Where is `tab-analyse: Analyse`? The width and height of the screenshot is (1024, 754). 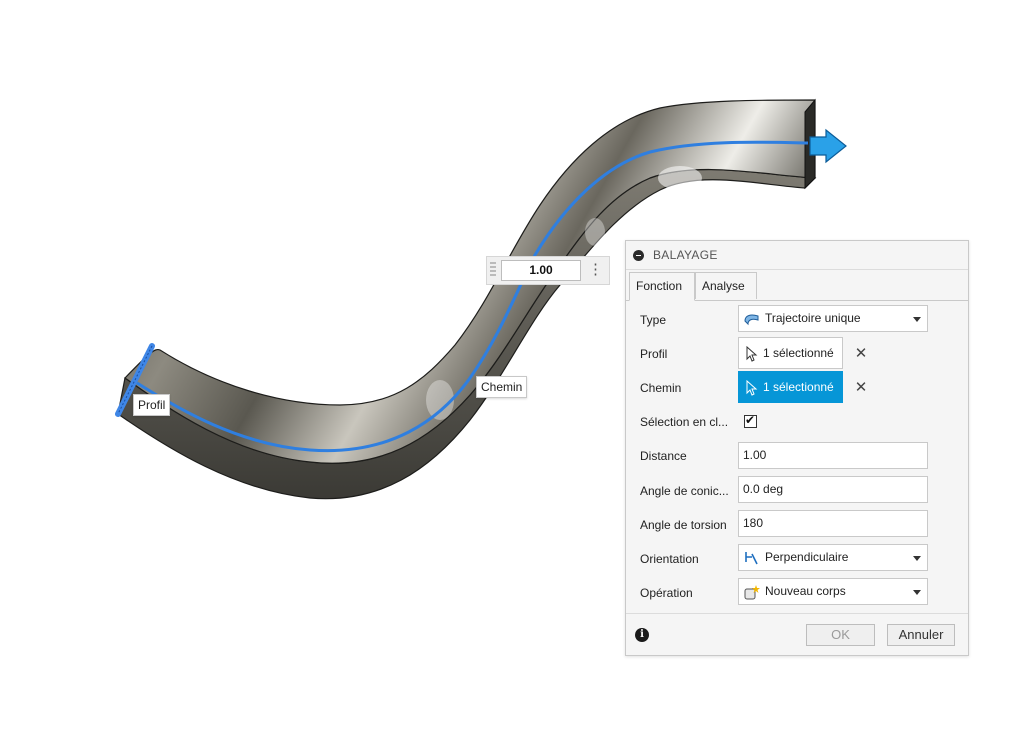 tab-analyse: Analyse is located at coordinates (726, 285).